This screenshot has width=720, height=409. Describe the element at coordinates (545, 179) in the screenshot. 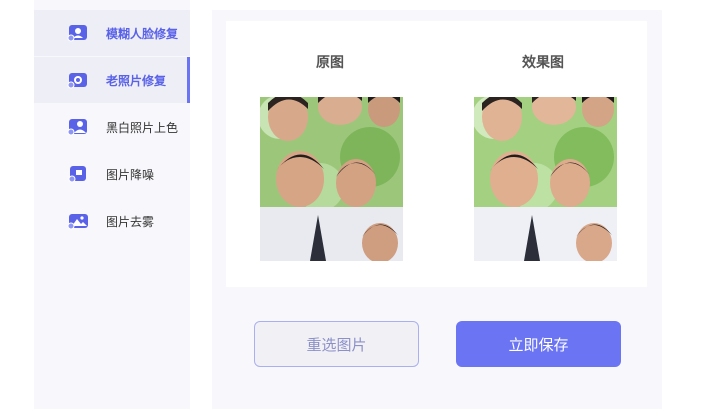

I see `result-photo` at that location.